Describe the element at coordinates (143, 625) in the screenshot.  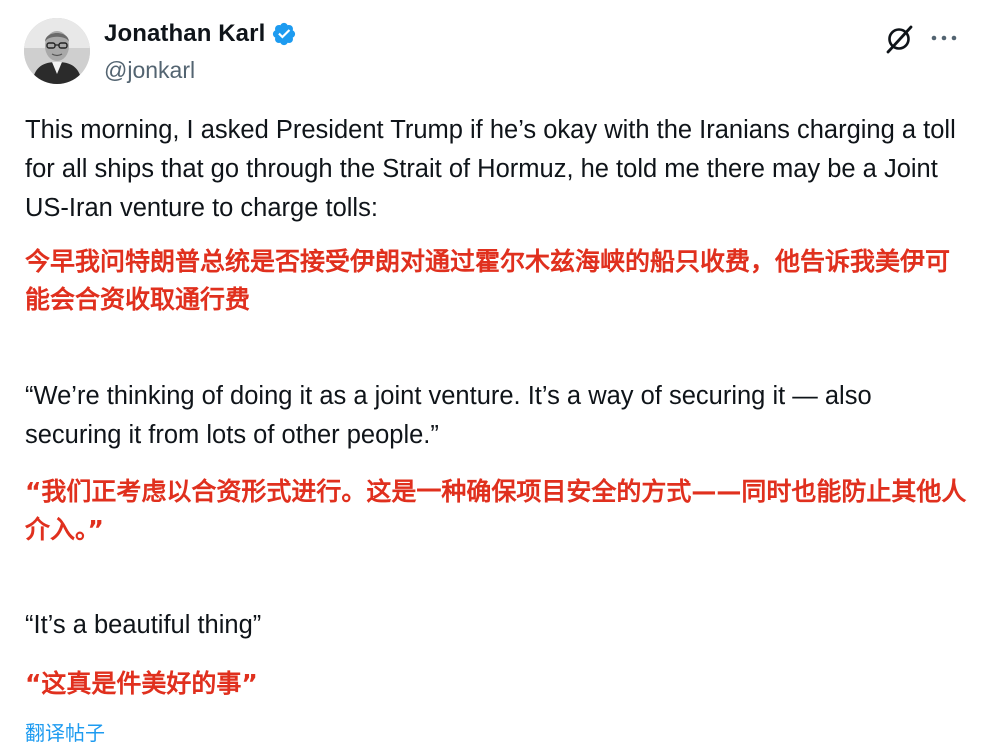
I see `post-paragraph-3-english: “It’s a beautiful thing”` at that location.